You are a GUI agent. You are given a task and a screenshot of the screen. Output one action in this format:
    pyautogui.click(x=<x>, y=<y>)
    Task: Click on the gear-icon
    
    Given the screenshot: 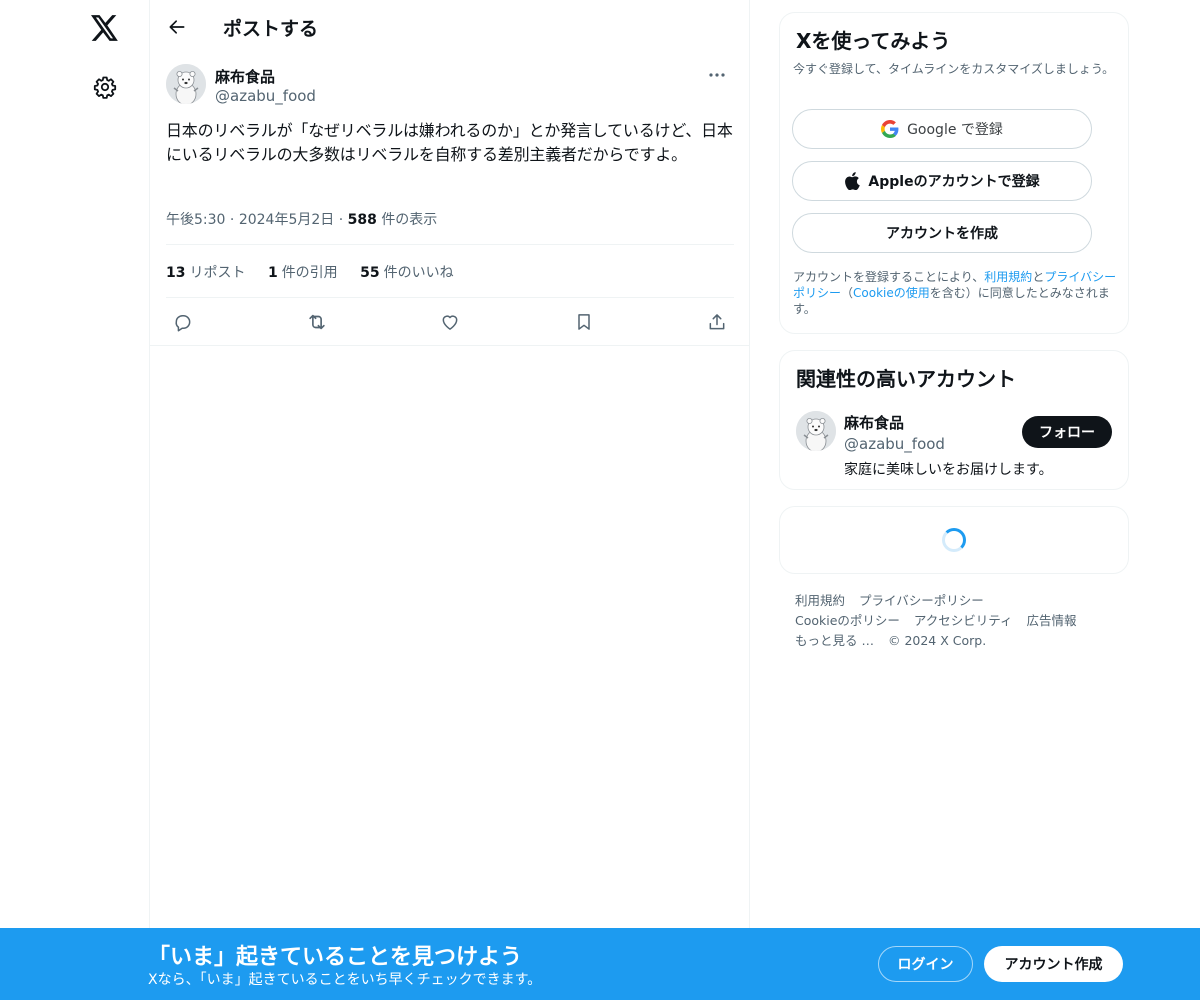 What is the action you would take?
    pyautogui.click(x=105, y=87)
    